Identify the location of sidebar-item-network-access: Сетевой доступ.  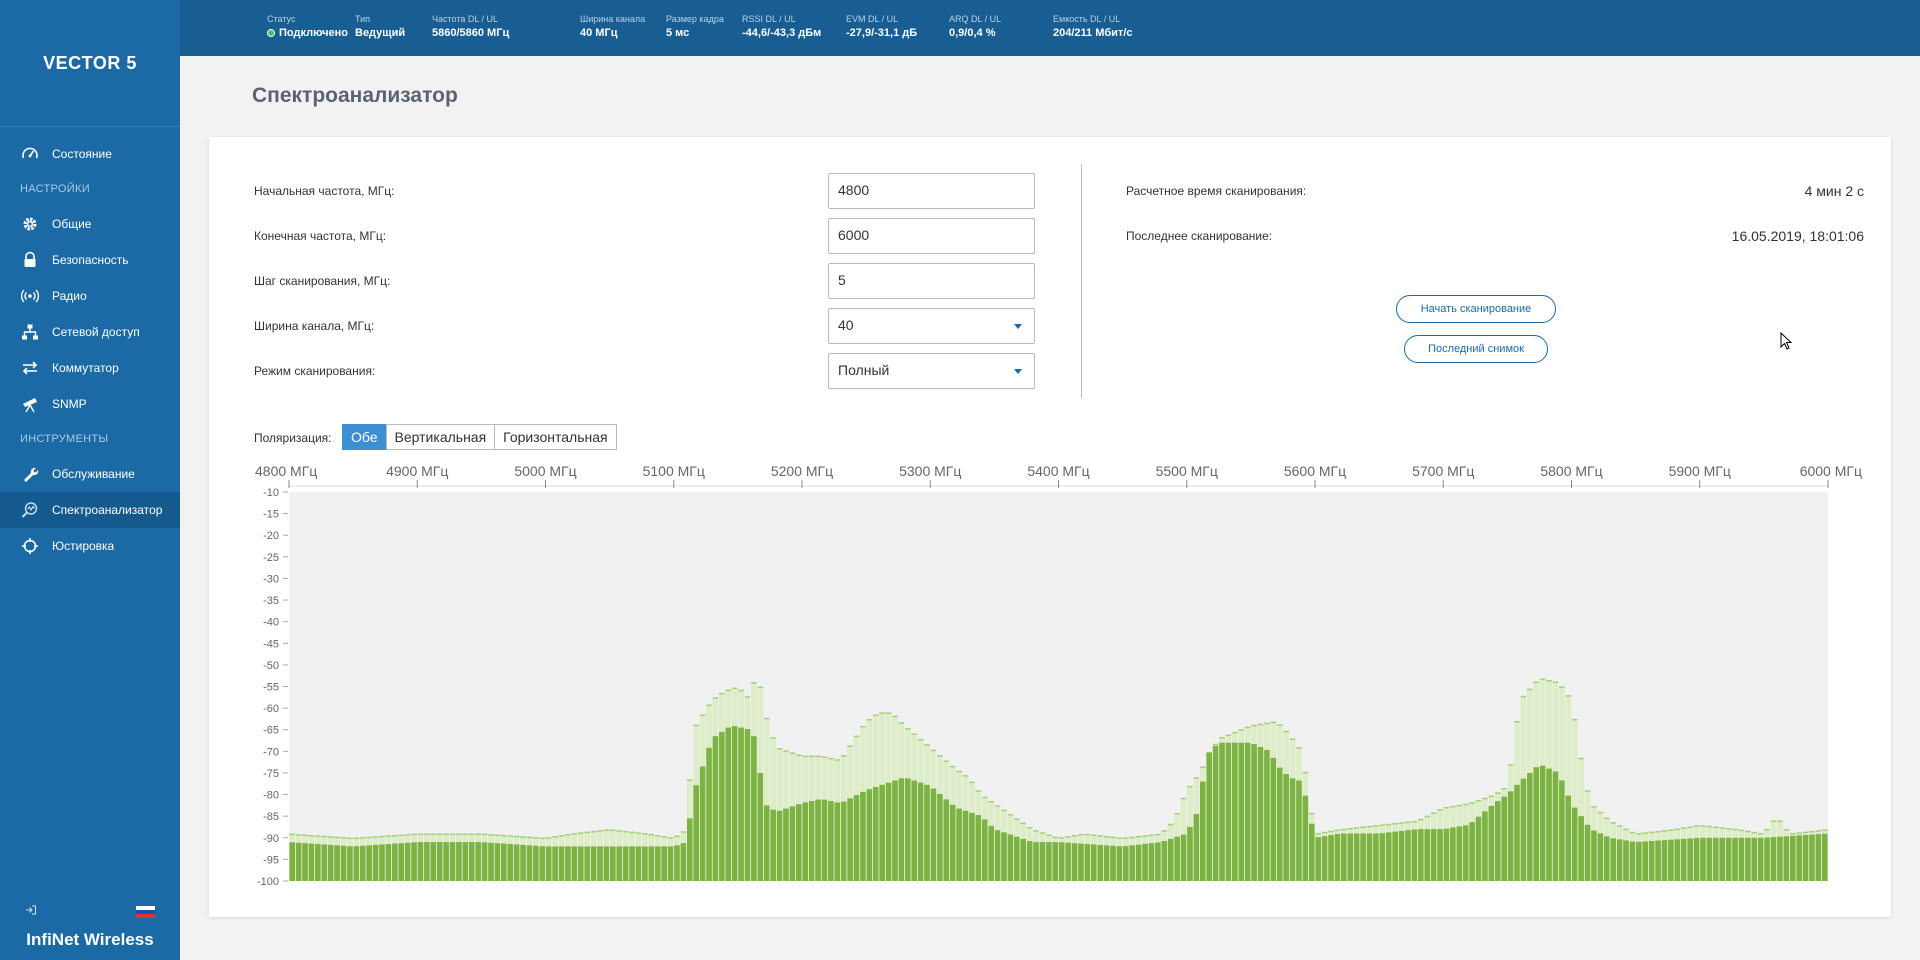
(90, 332).